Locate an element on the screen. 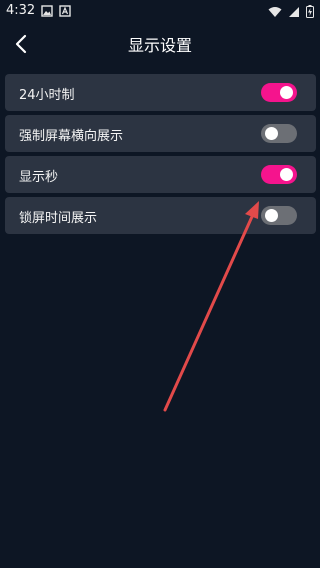 The image size is (320, 568). toggle-show-seconds is located at coordinates (279, 174).